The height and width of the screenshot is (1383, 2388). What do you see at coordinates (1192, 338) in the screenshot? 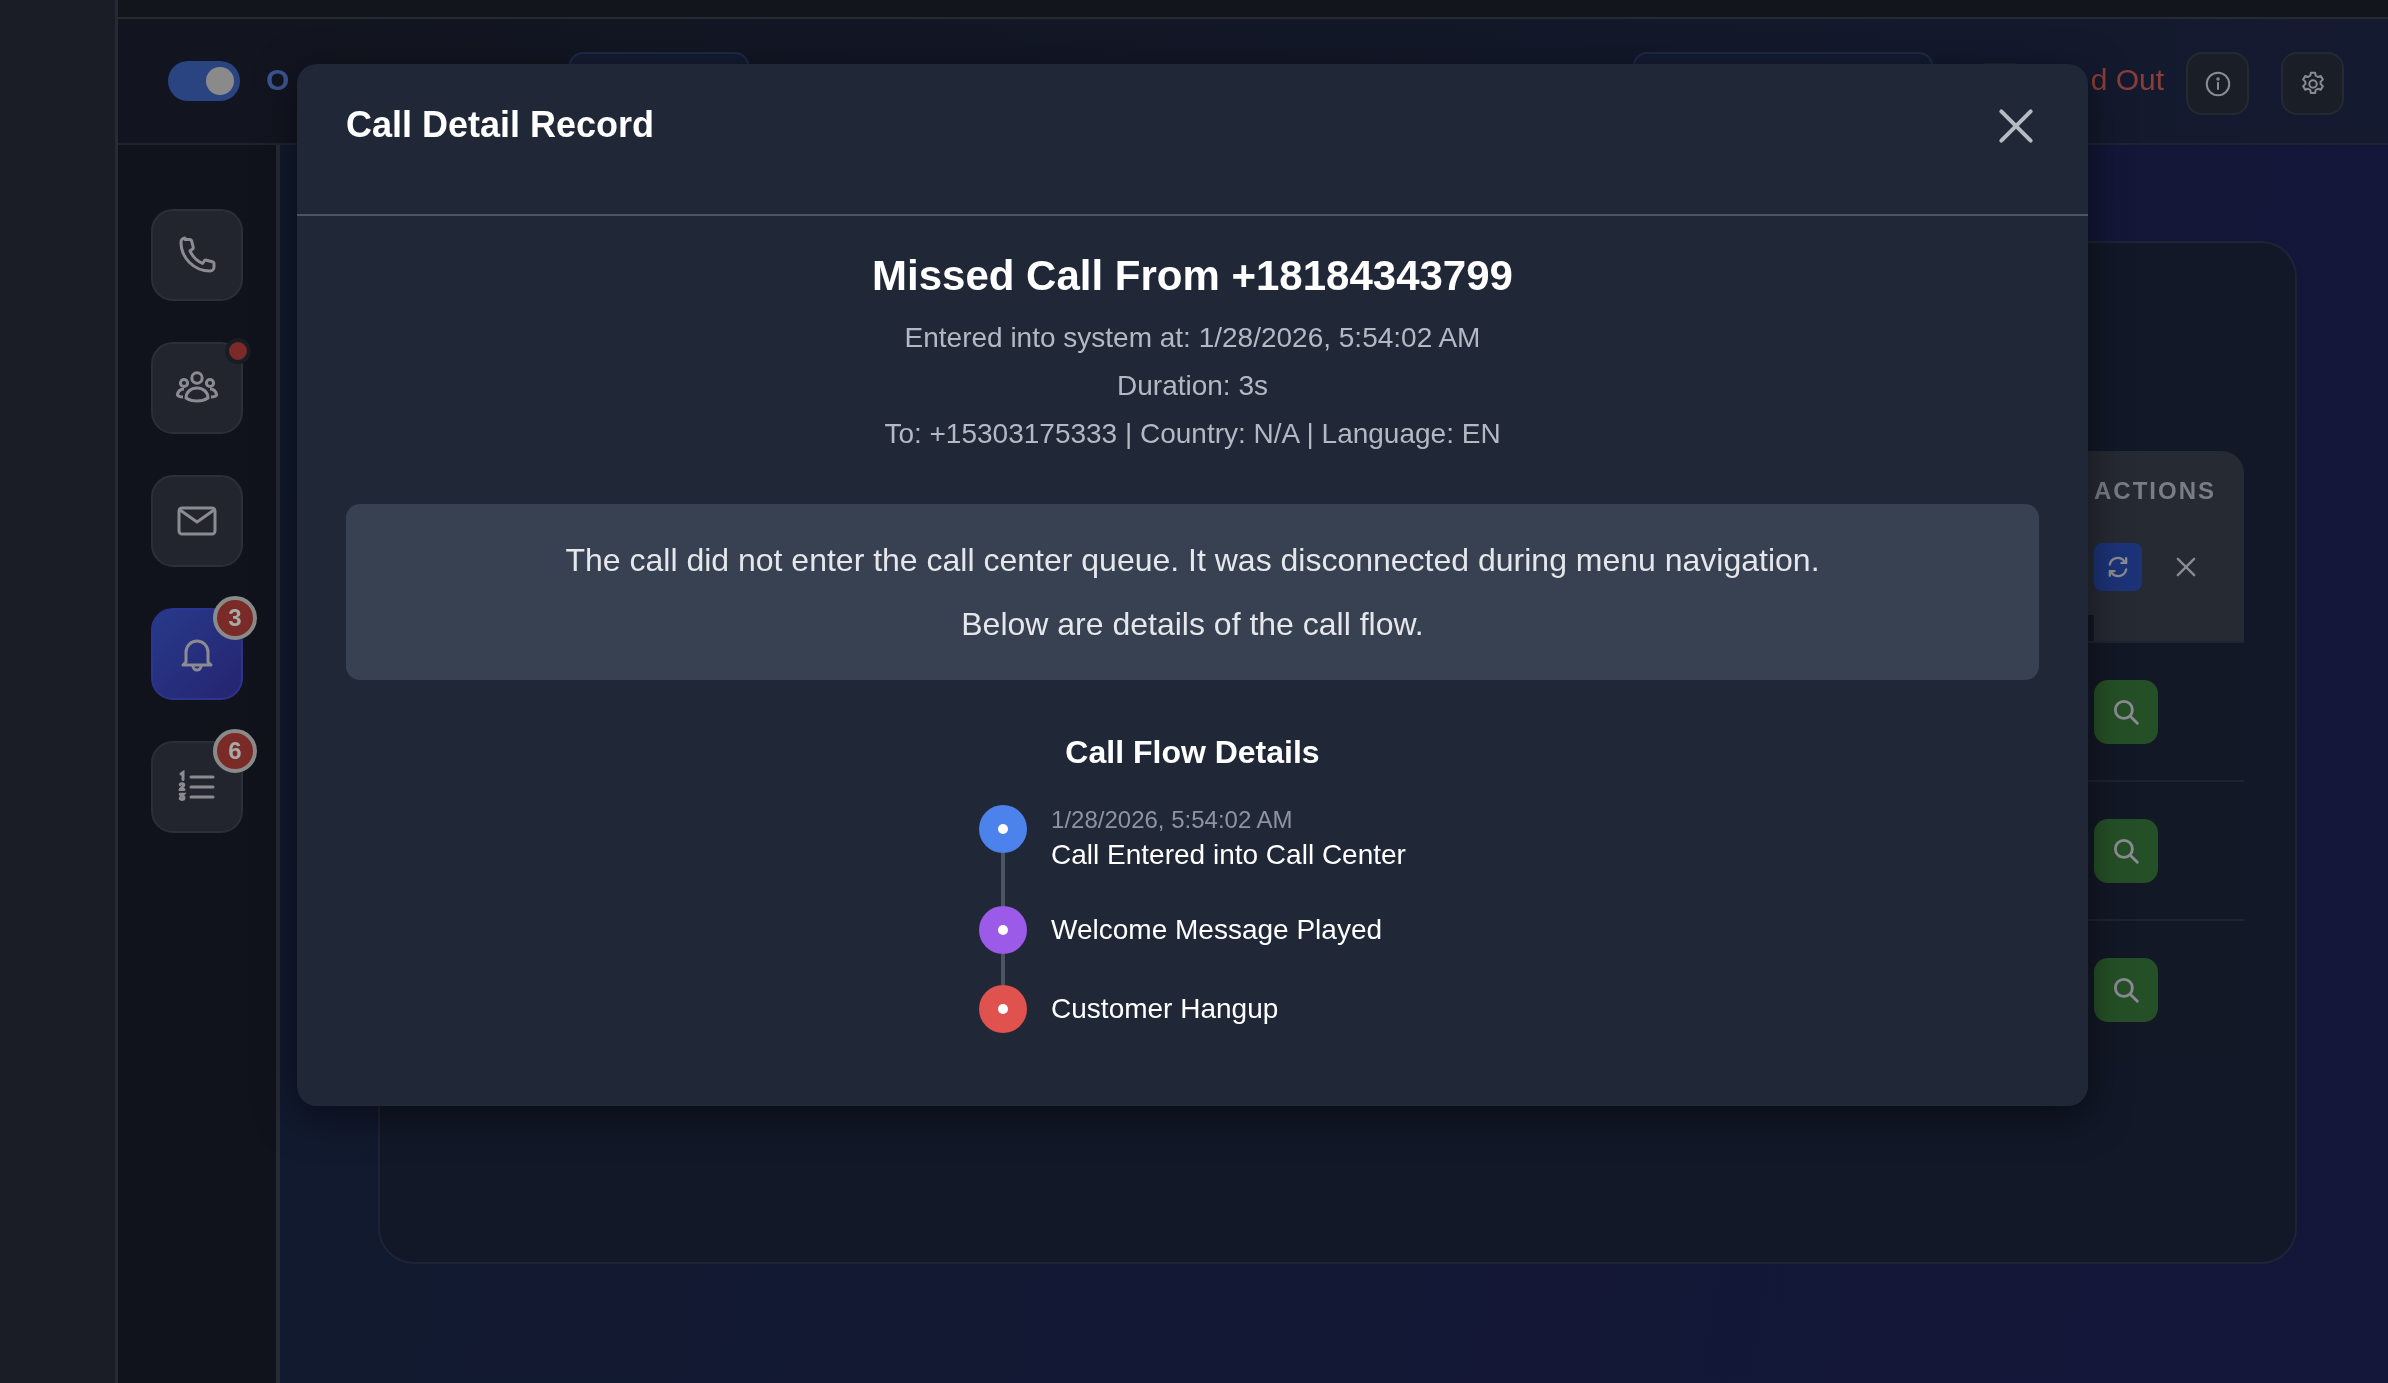
I see `call-detail-line: Entered into system at: 1/28/2026, 5:54:02 AM` at bounding box center [1192, 338].